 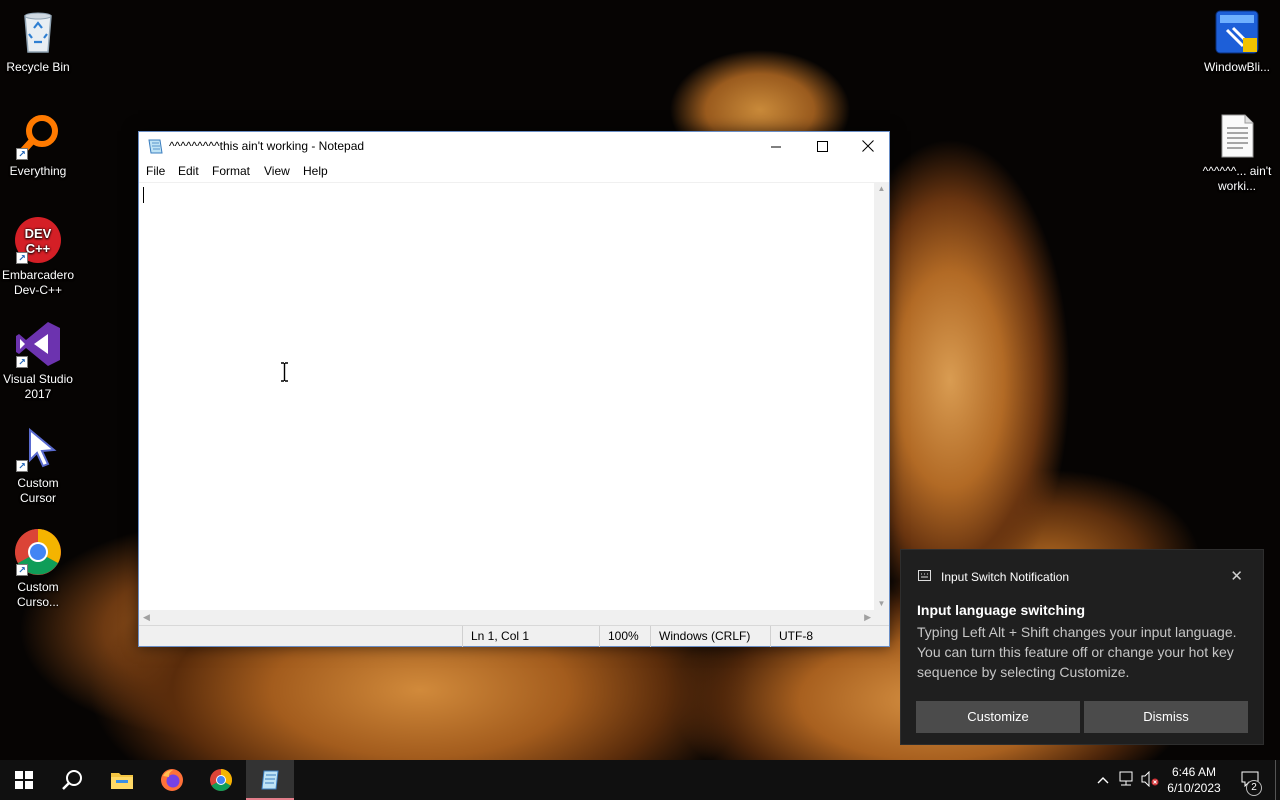 I want to click on firefox-icon, so click(x=172, y=780).